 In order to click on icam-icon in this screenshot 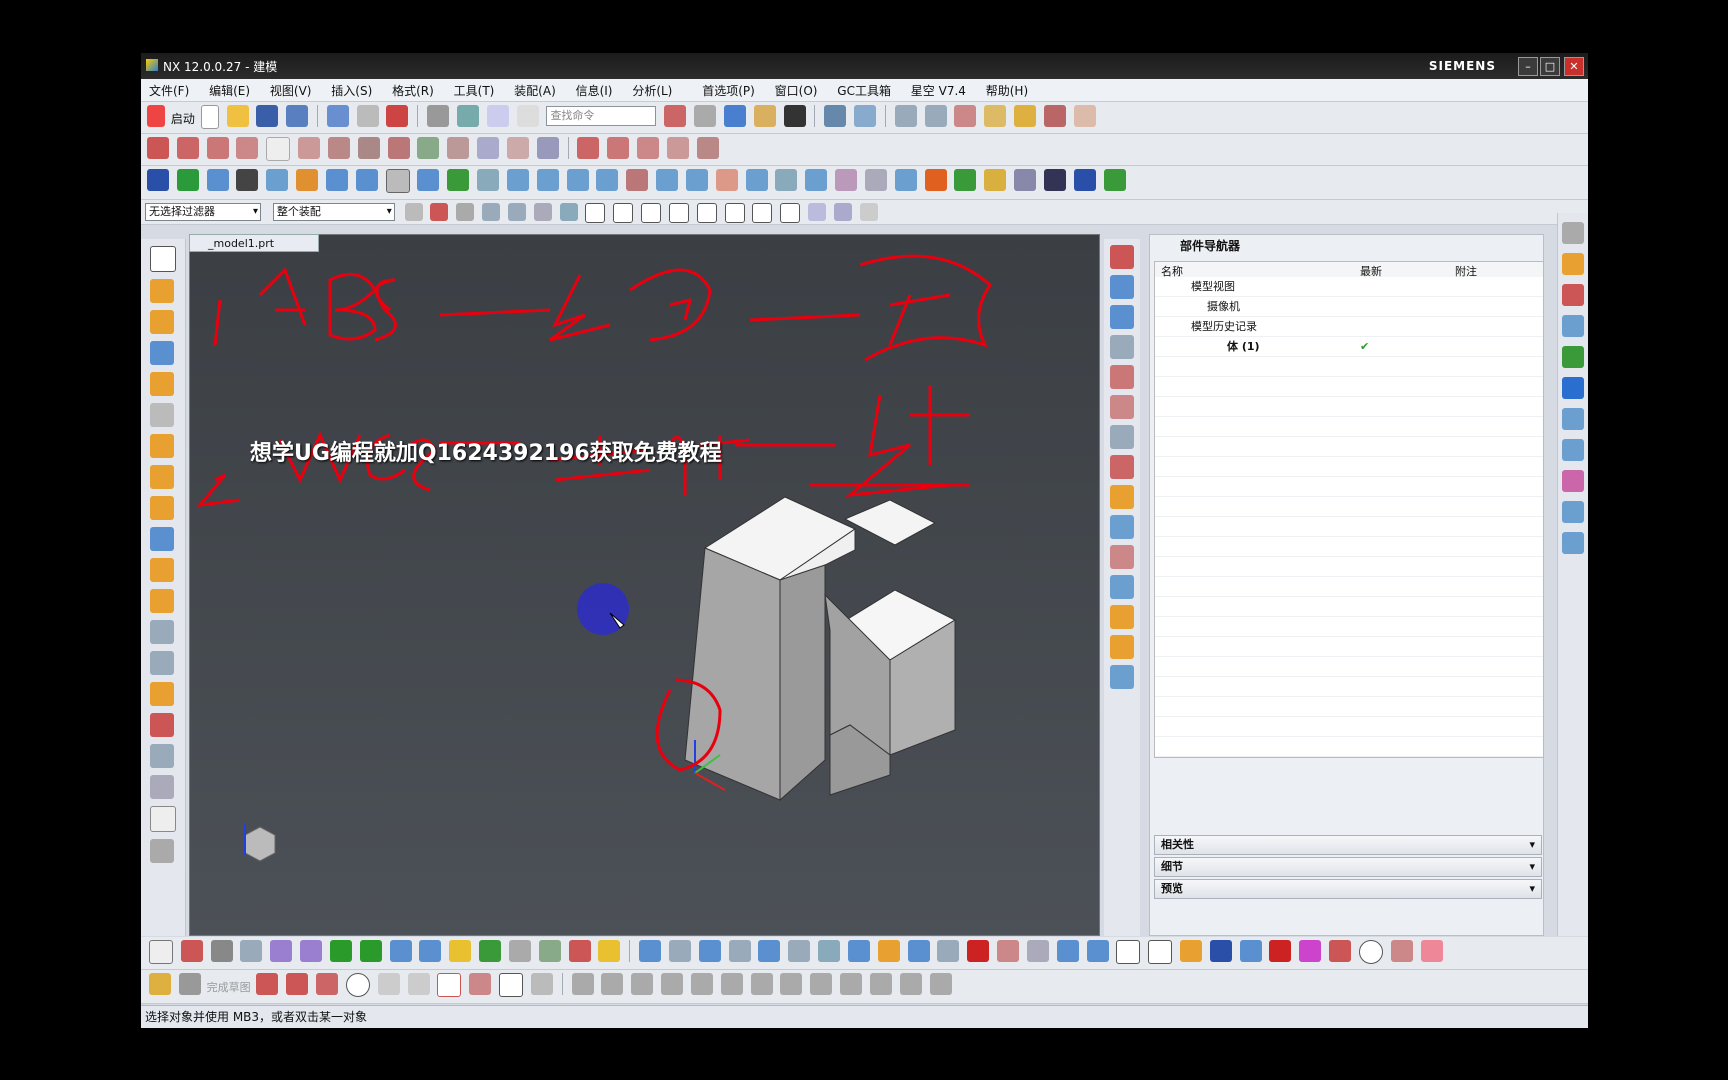, I will do `click(935, 180)`.